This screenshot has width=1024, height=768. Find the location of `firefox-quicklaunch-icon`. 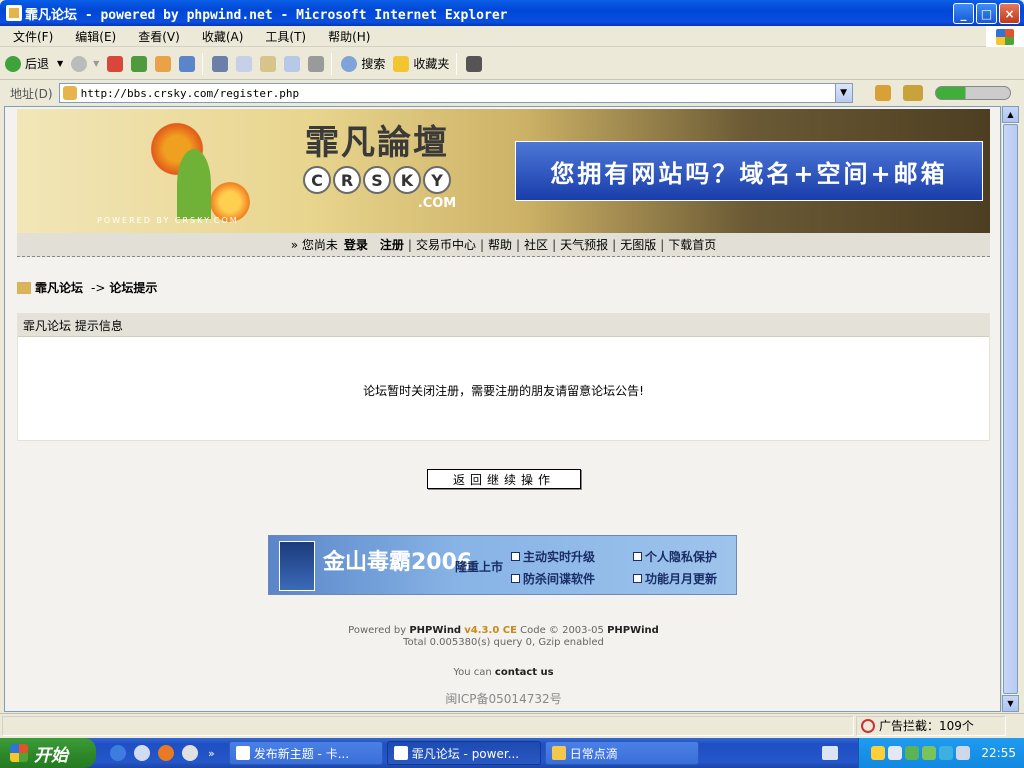

firefox-quicklaunch-icon is located at coordinates (166, 753).